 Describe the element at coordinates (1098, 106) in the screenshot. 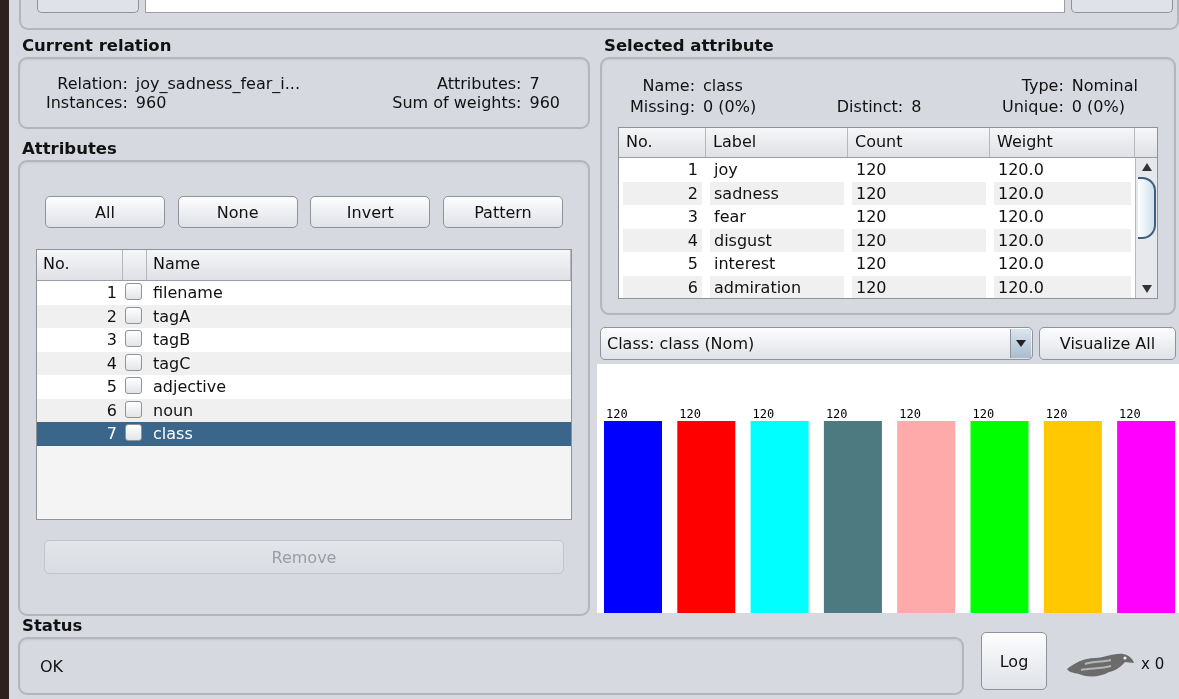

I see `field-value: 0 (0%)` at that location.